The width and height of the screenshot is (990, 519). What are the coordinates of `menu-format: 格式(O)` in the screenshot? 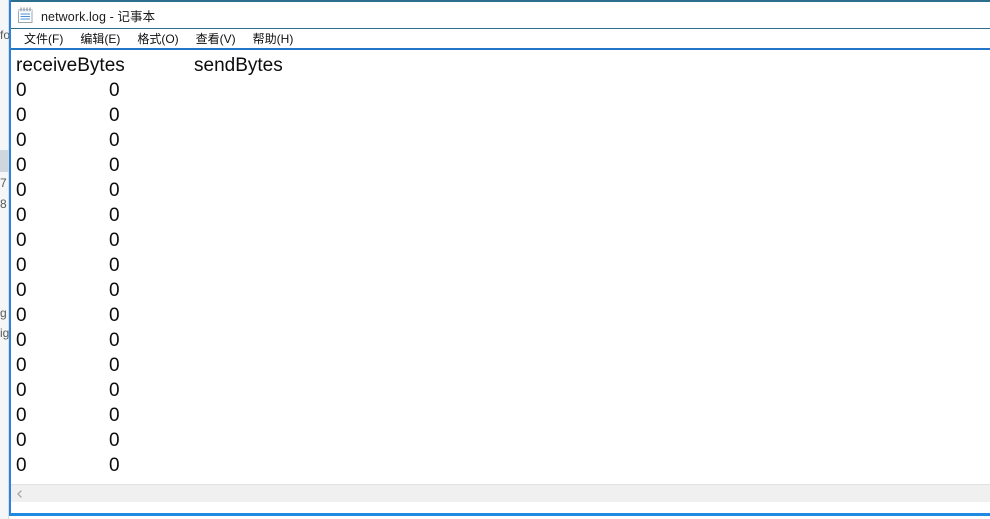 It's located at (158, 38).